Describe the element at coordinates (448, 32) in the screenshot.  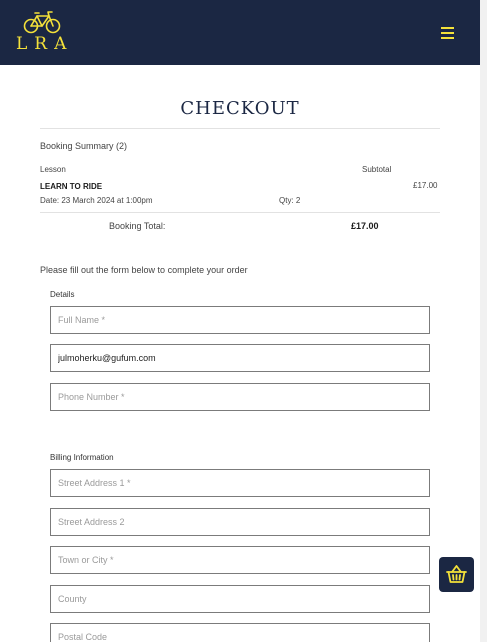
I see `hamburger-menu-icon` at that location.